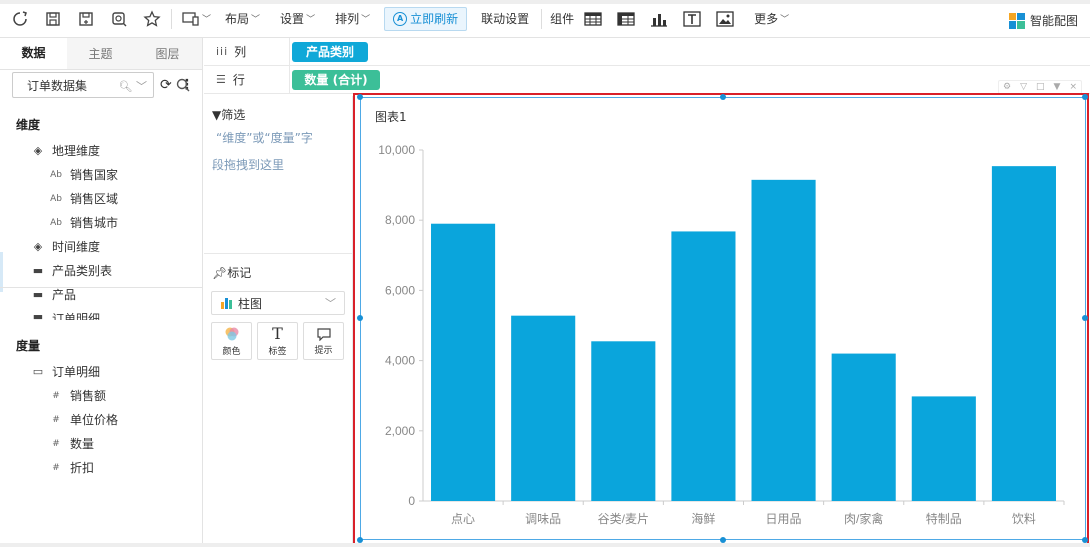 Image resolution: width=1090 pixels, height=547 pixels. Describe the element at coordinates (543, 519) in the screenshot. I see `x-tick-label: 调味品` at that location.